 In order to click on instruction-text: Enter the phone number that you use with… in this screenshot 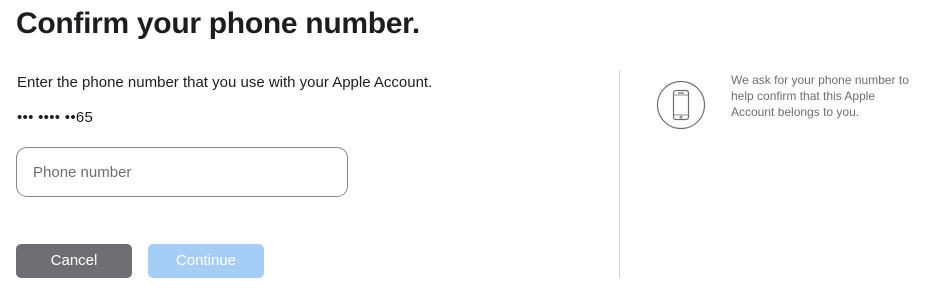, I will do `click(225, 82)`.